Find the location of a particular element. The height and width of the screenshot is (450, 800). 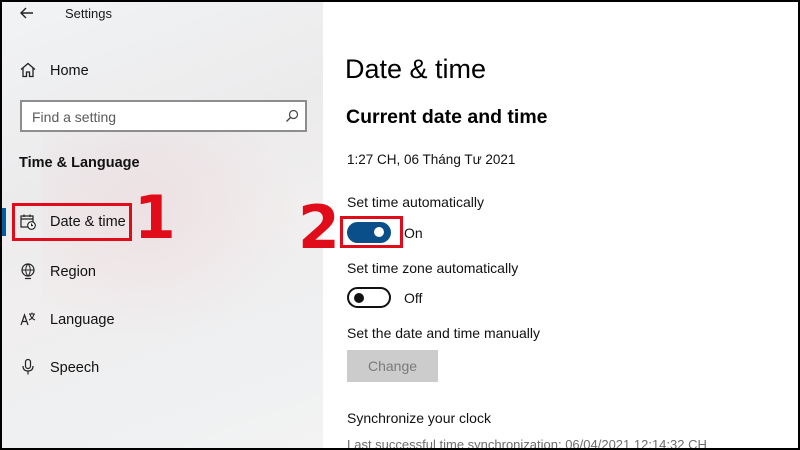

home-icon is located at coordinates (28, 70).